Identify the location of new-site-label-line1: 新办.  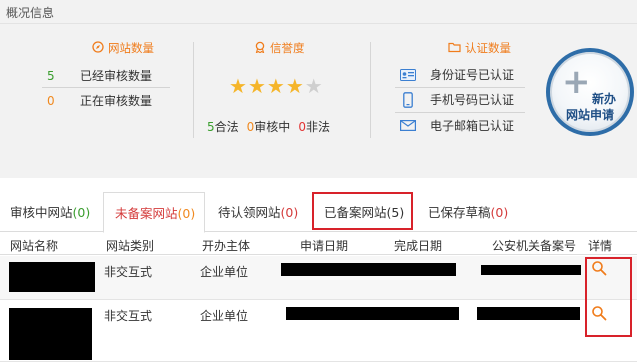
(604, 99).